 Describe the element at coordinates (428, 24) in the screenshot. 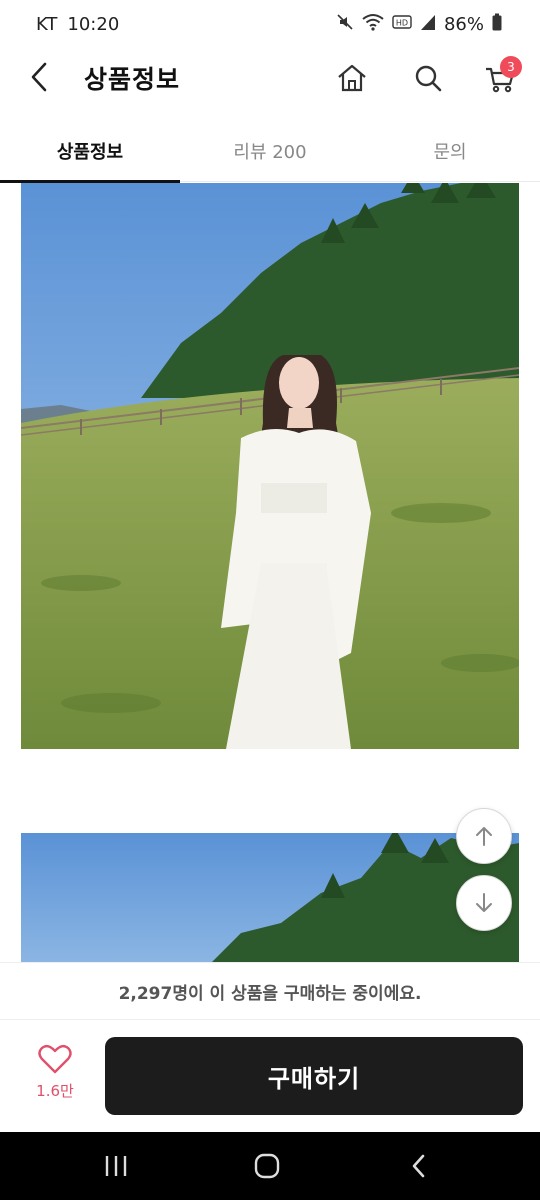

I see `signal-icon` at that location.